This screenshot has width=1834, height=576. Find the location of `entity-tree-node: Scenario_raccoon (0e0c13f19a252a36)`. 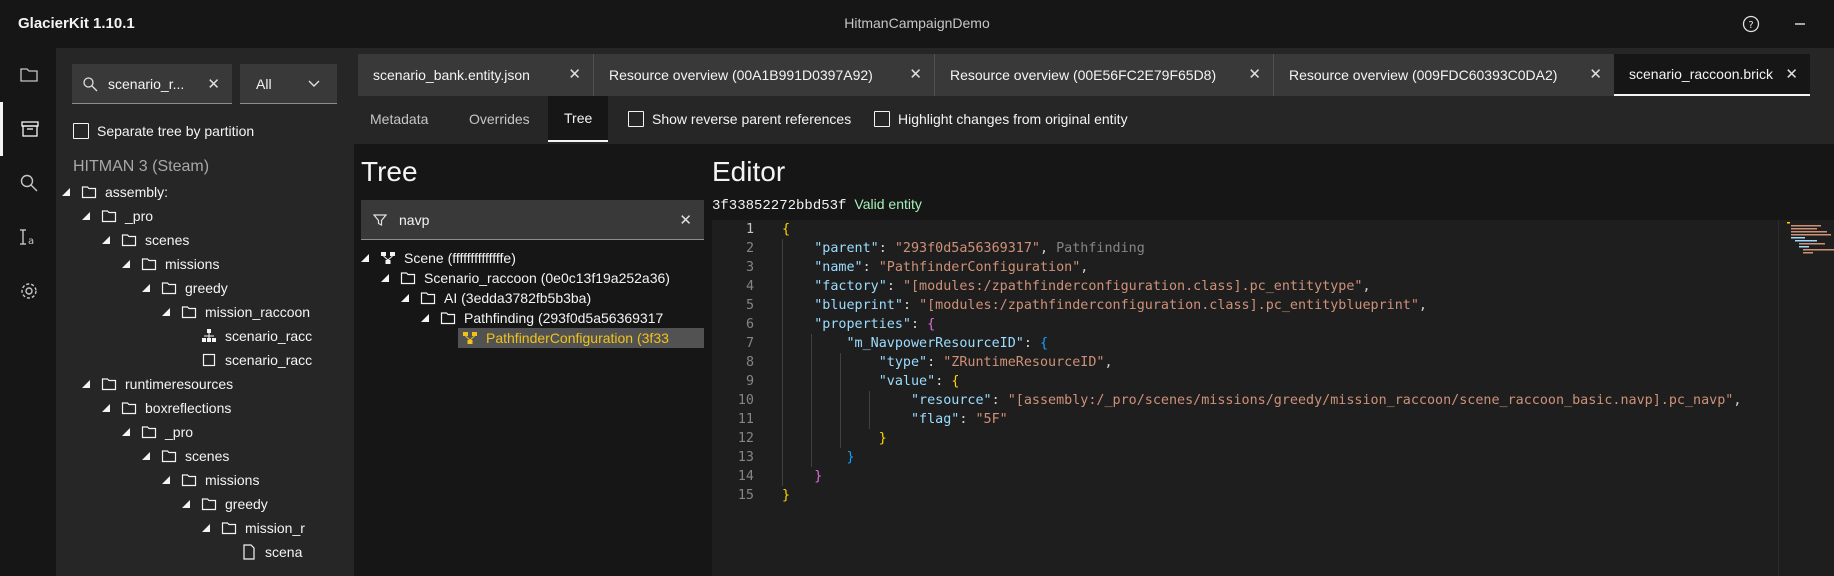

entity-tree-node: Scenario_raccoon (0e0c13f19a252a36) is located at coordinates (524, 278).